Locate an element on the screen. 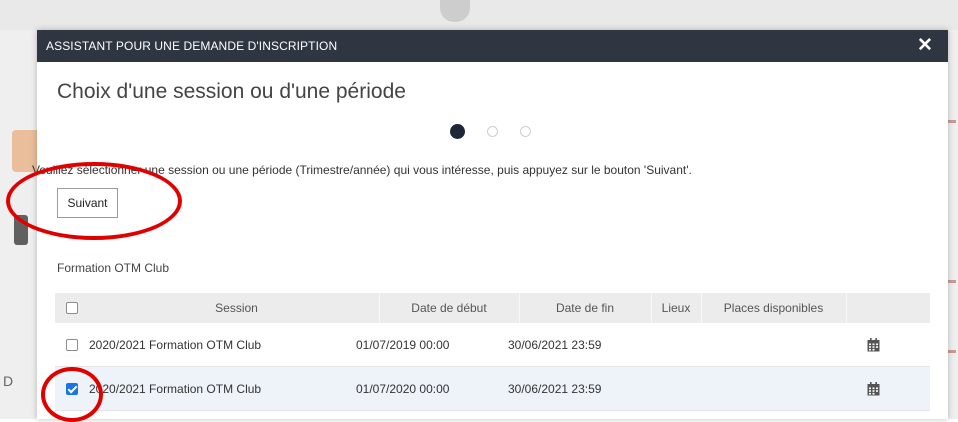 Image resolution: width=958 pixels, height=422 pixels. start-date: 01/07/2020 00:00 is located at coordinates (403, 388).